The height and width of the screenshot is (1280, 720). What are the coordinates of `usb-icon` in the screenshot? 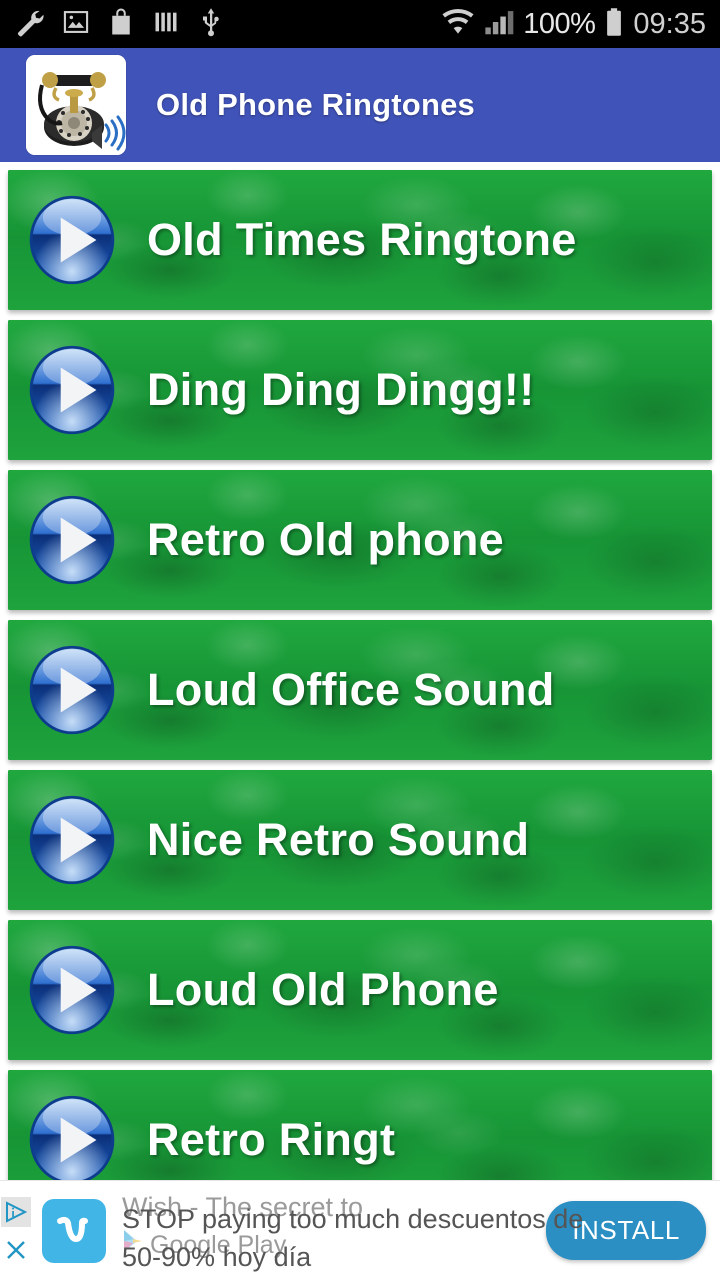 It's located at (211, 24).